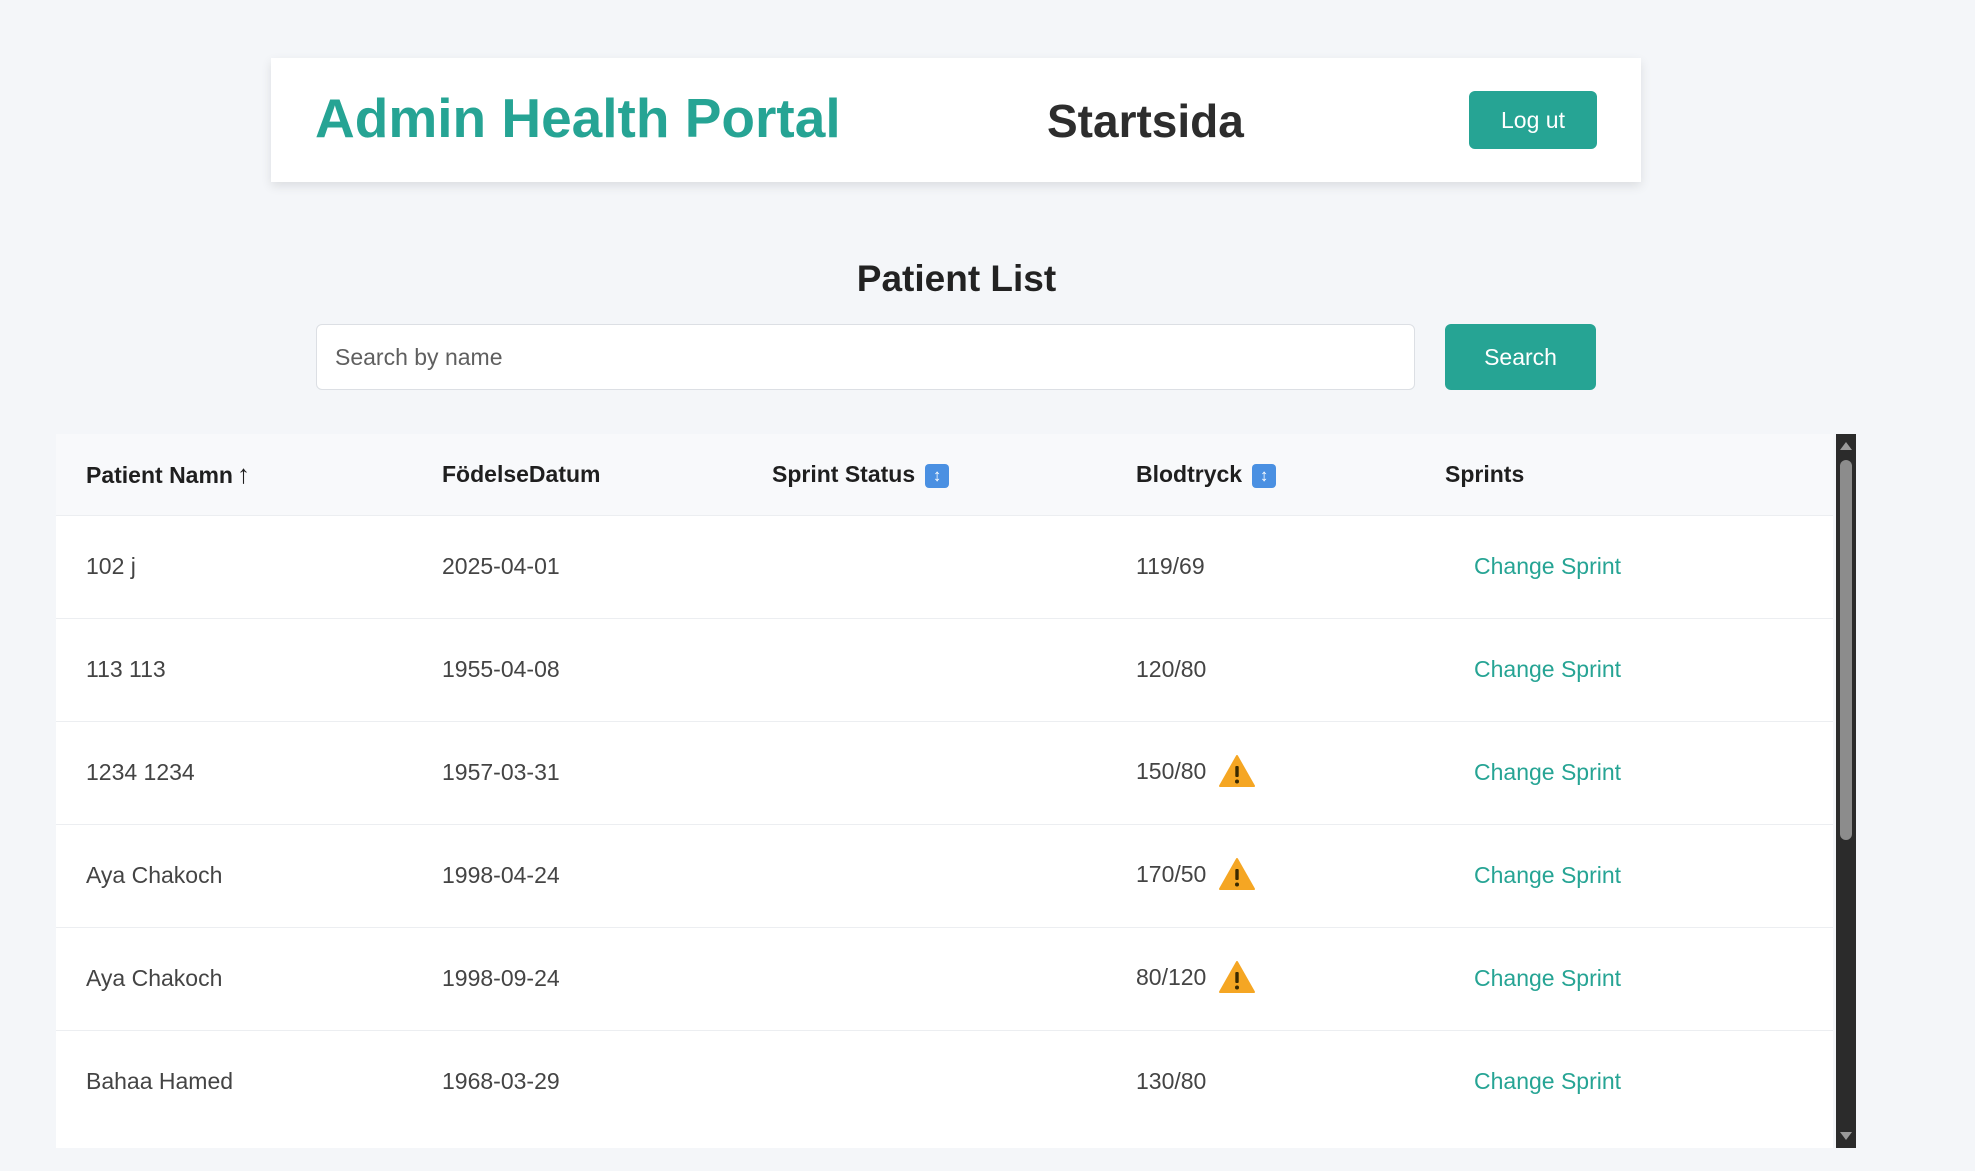  What do you see at coordinates (1846, 650) in the screenshot?
I see `scroll-thumb` at bounding box center [1846, 650].